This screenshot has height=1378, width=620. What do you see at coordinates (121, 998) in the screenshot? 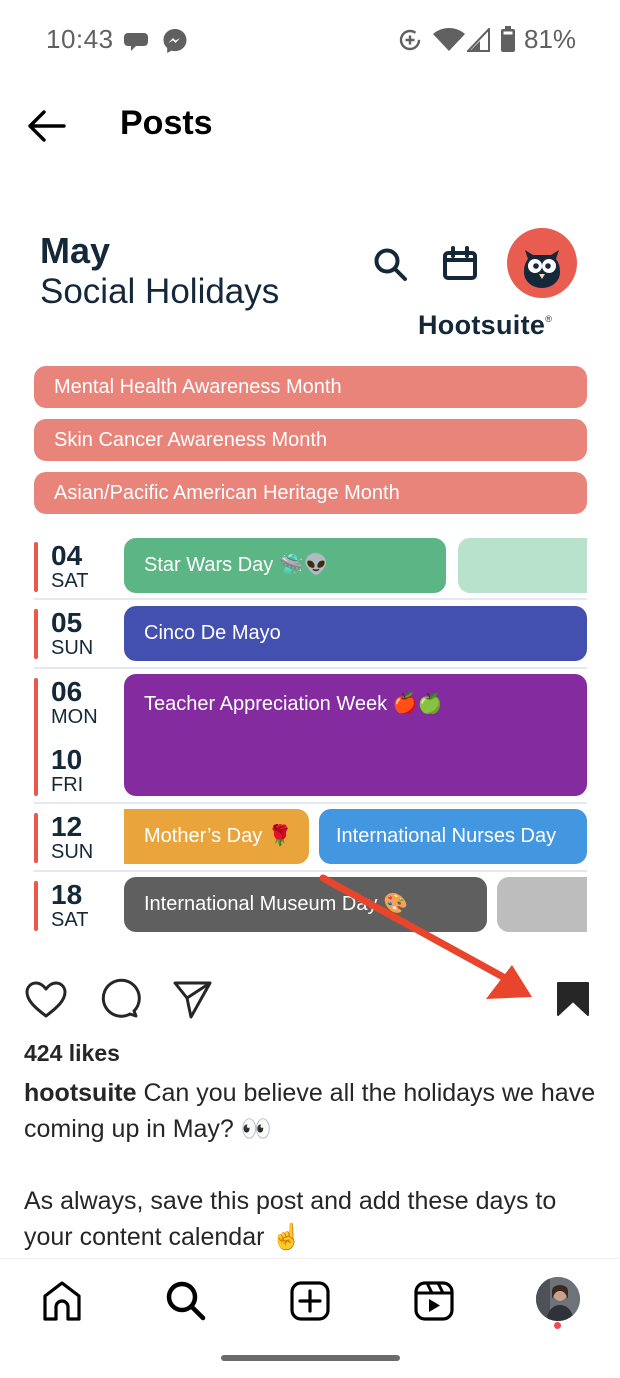
I see `comment-icon` at bounding box center [121, 998].